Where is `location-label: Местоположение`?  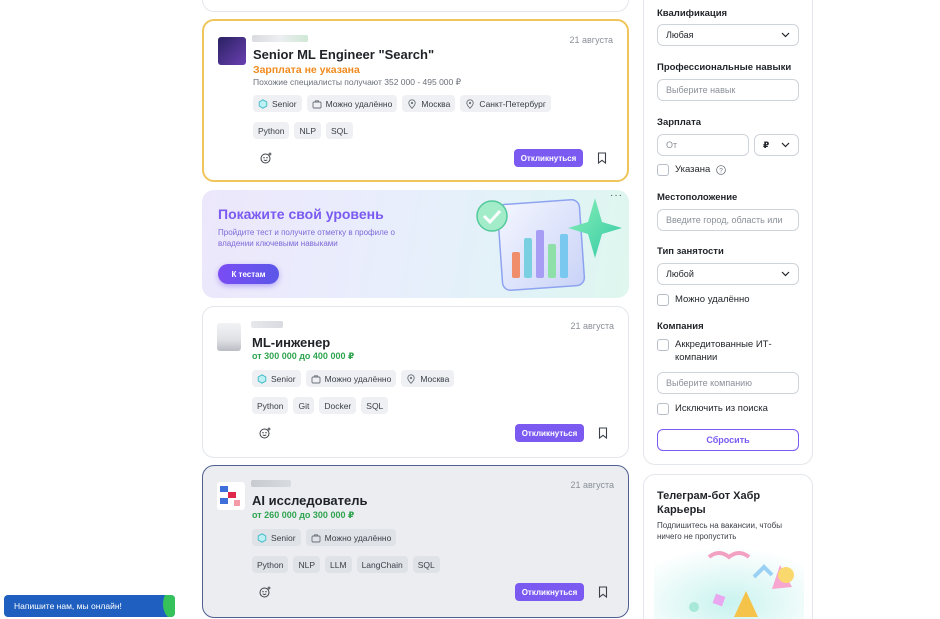 location-label: Местоположение is located at coordinates (697, 197).